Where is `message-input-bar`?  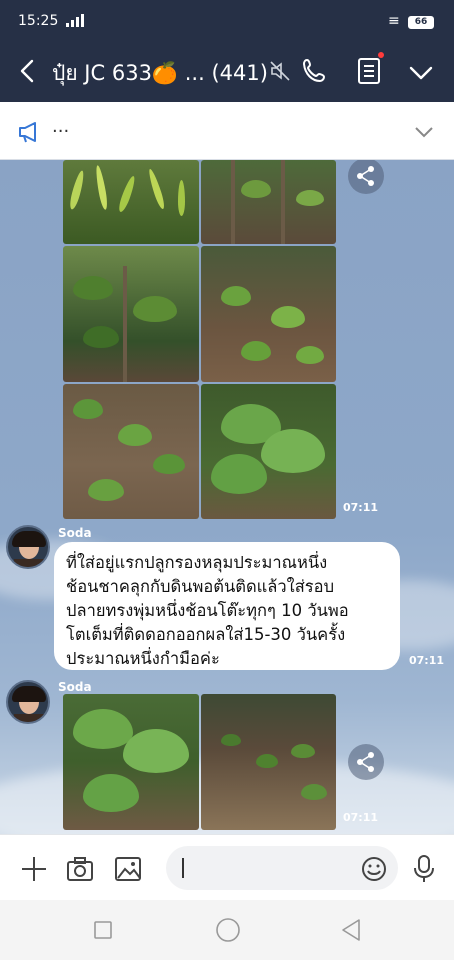 message-input-bar is located at coordinates (227, 867).